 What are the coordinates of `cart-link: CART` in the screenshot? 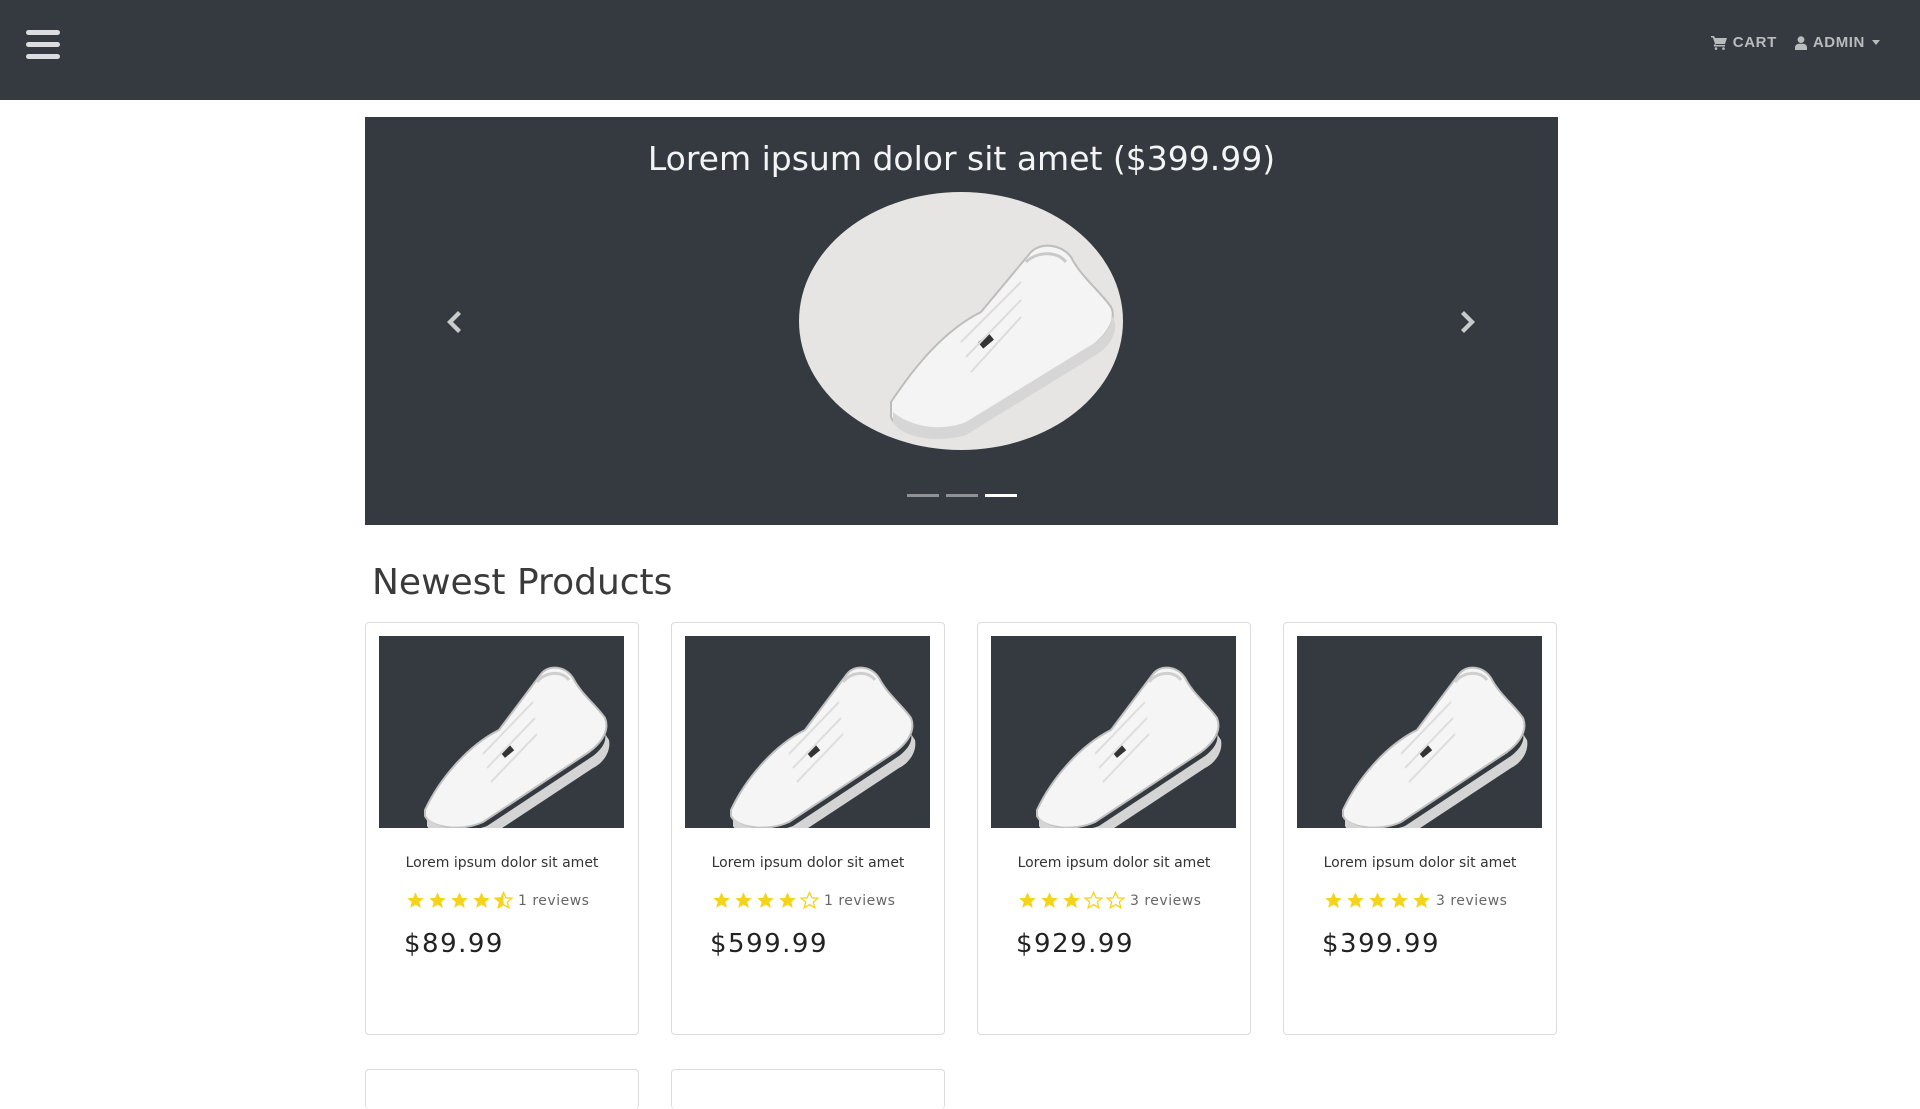 It's located at (1743, 42).